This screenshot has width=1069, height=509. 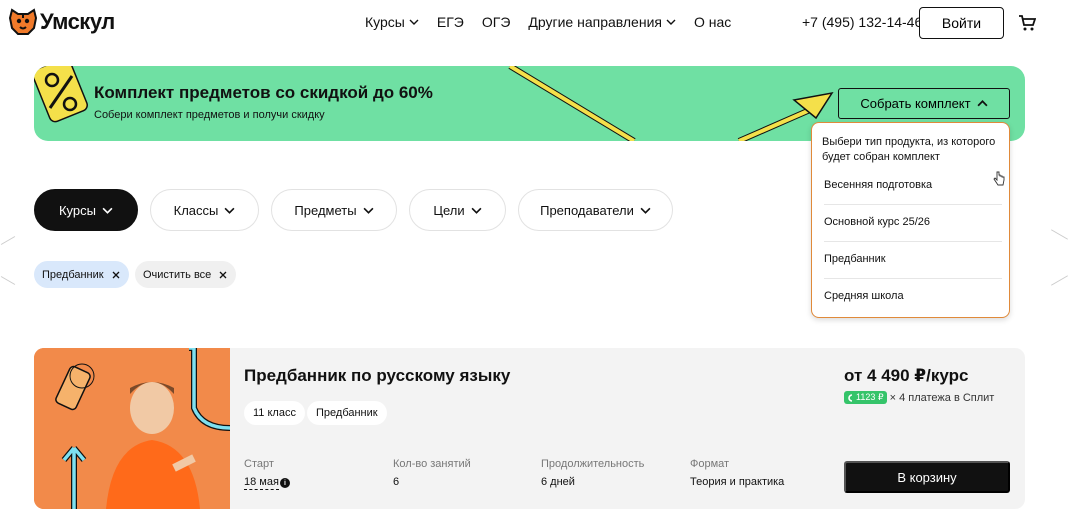 What do you see at coordinates (177, 274) in the screenshot?
I see `chip-label: Очистить все` at bounding box center [177, 274].